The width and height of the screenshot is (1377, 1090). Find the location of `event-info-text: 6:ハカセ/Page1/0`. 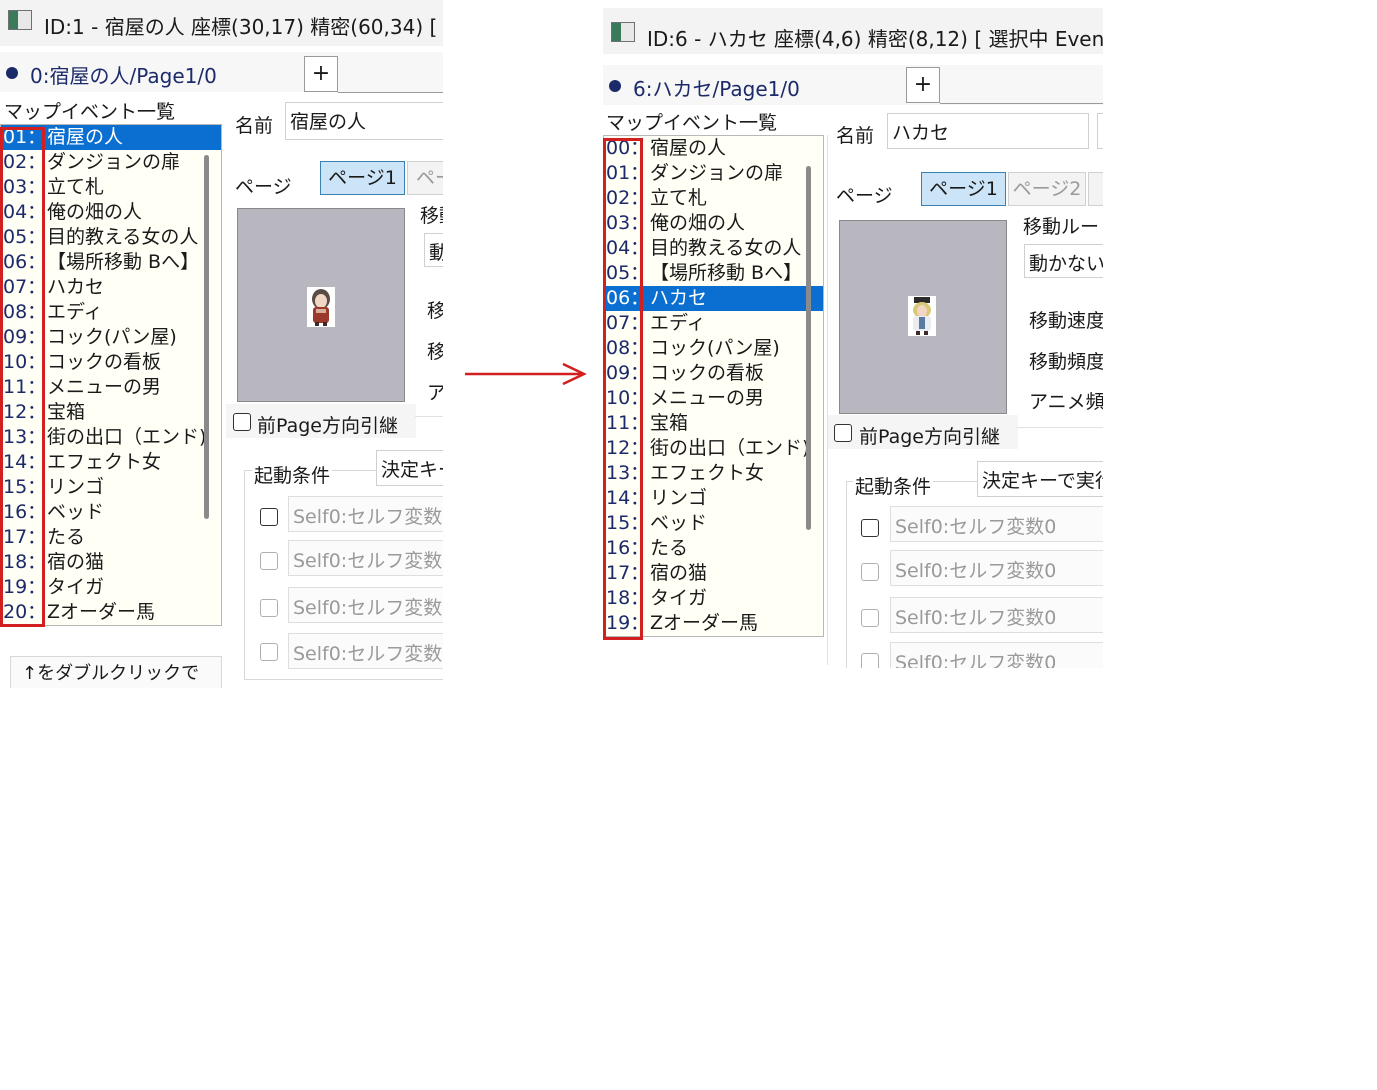

event-info-text: 6:ハカセ/Page1/0 is located at coordinates (716, 89).